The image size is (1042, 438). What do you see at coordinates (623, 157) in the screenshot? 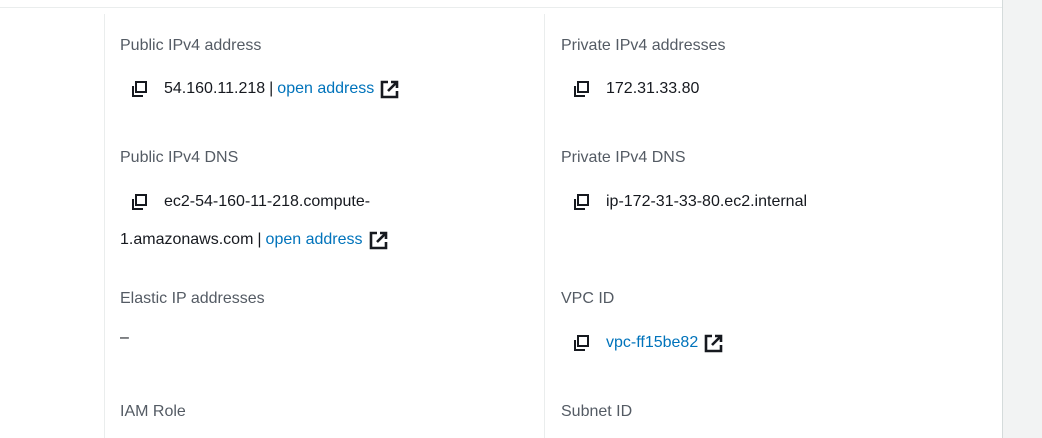
I see `private-ipv4-dns-label: Private IPv4 DNS` at bounding box center [623, 157].